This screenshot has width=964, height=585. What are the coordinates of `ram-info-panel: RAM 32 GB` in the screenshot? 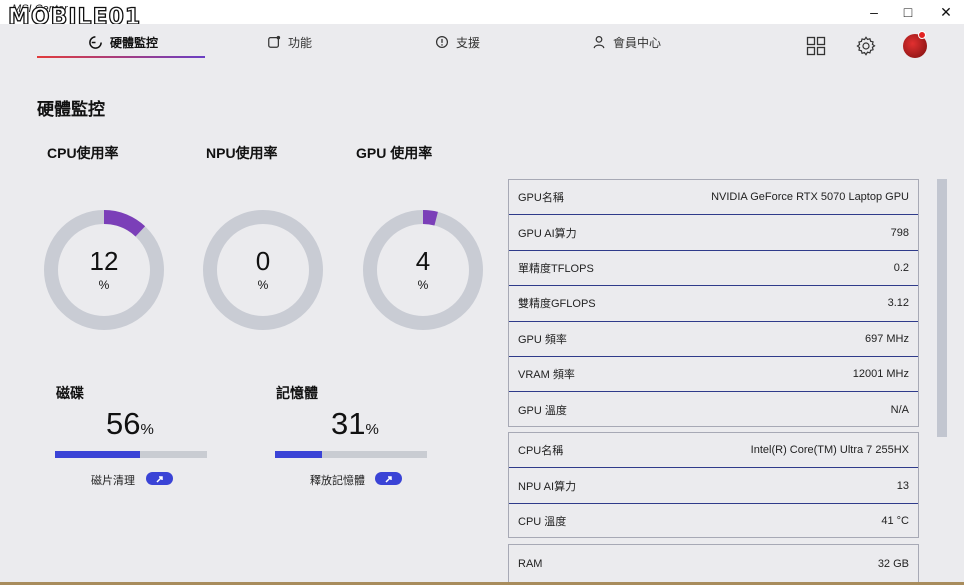 It's located at (713, 564).